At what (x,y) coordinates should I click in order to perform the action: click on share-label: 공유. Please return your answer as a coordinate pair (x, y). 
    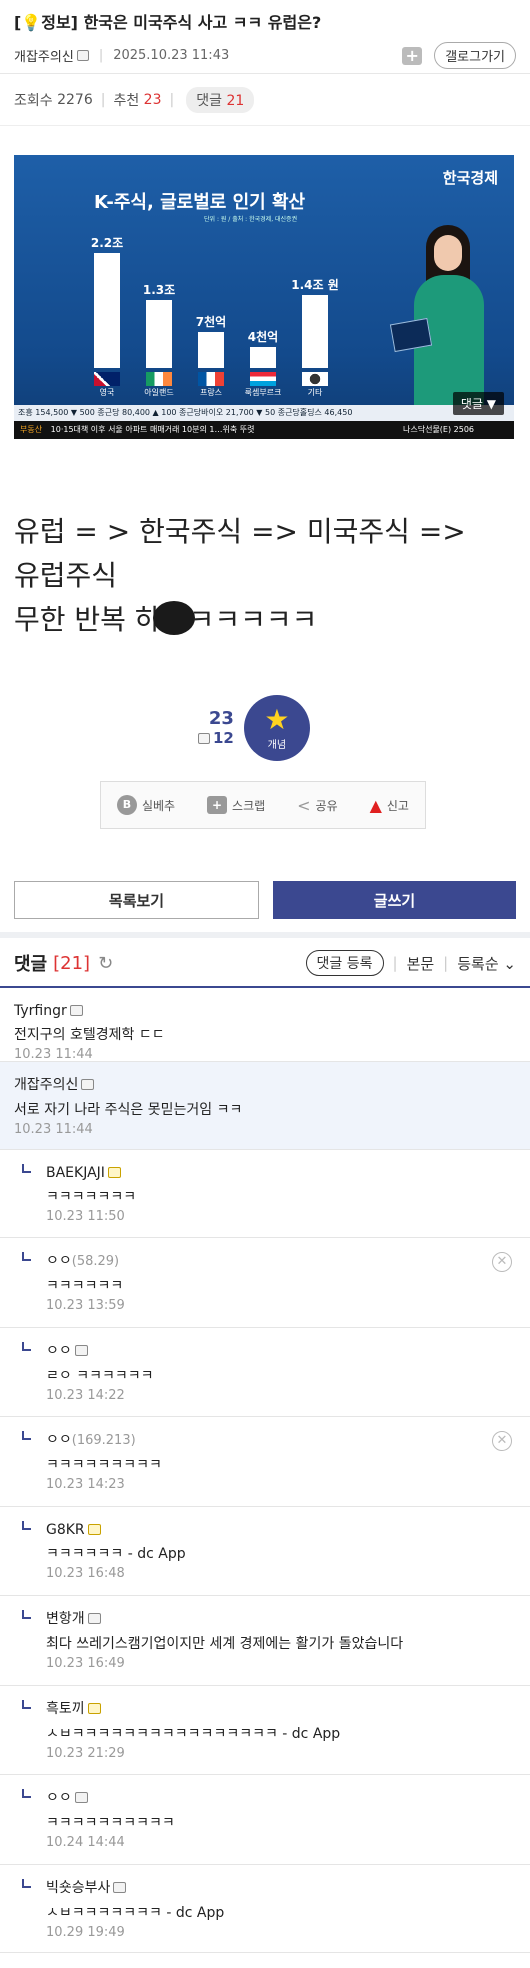
    Looking at the image, I should click on (326, 805).